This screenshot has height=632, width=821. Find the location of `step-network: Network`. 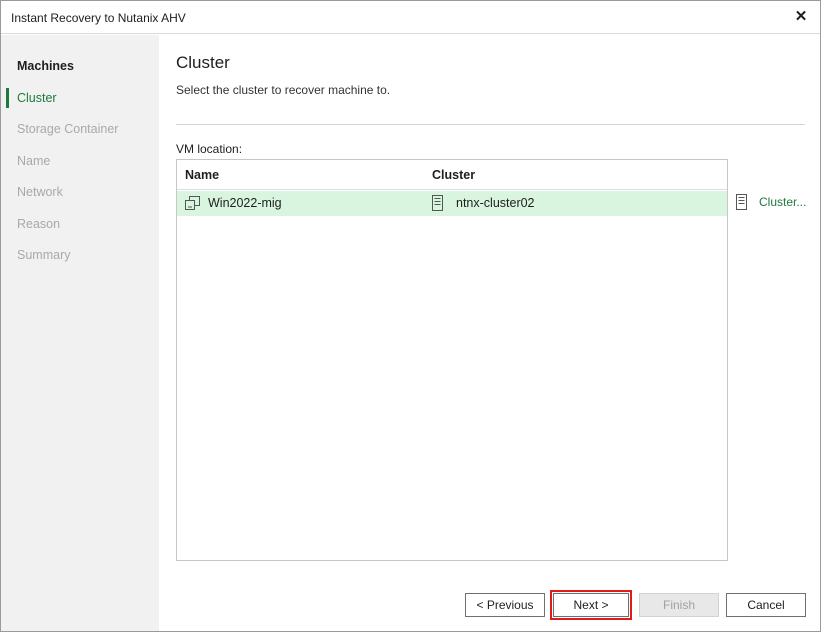

step-network: Network is located at coordinates (80, 192).